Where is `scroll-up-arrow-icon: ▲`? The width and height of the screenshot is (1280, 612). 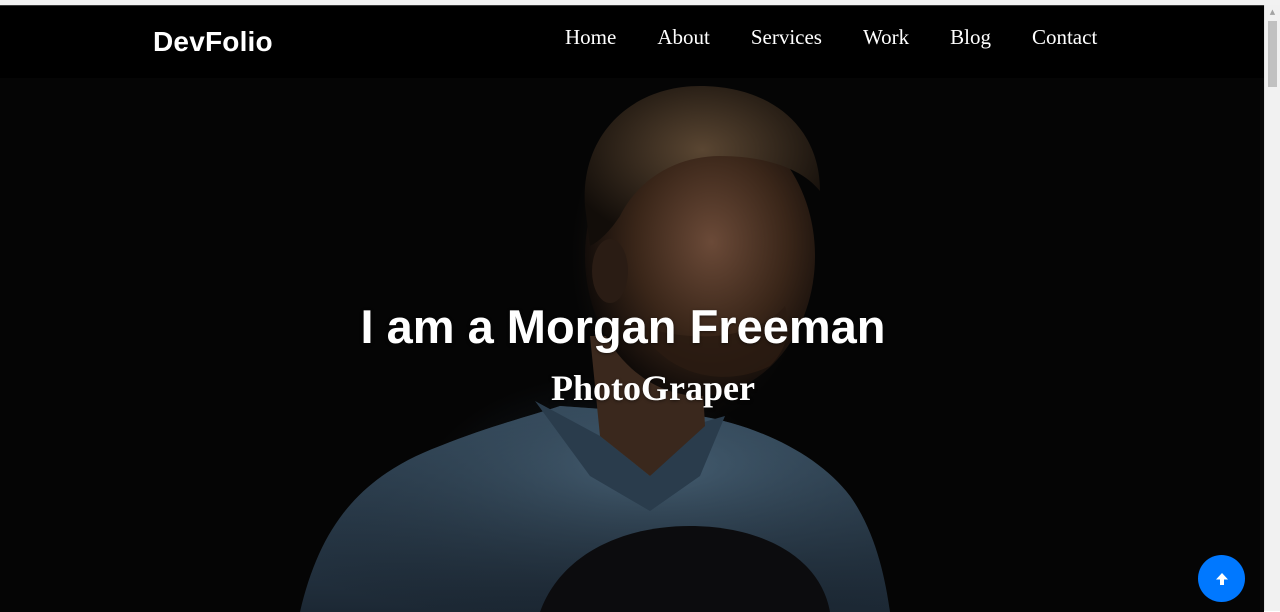 scroll-up-arrow-icon: ▲ is located at coordinates (1272, 12).